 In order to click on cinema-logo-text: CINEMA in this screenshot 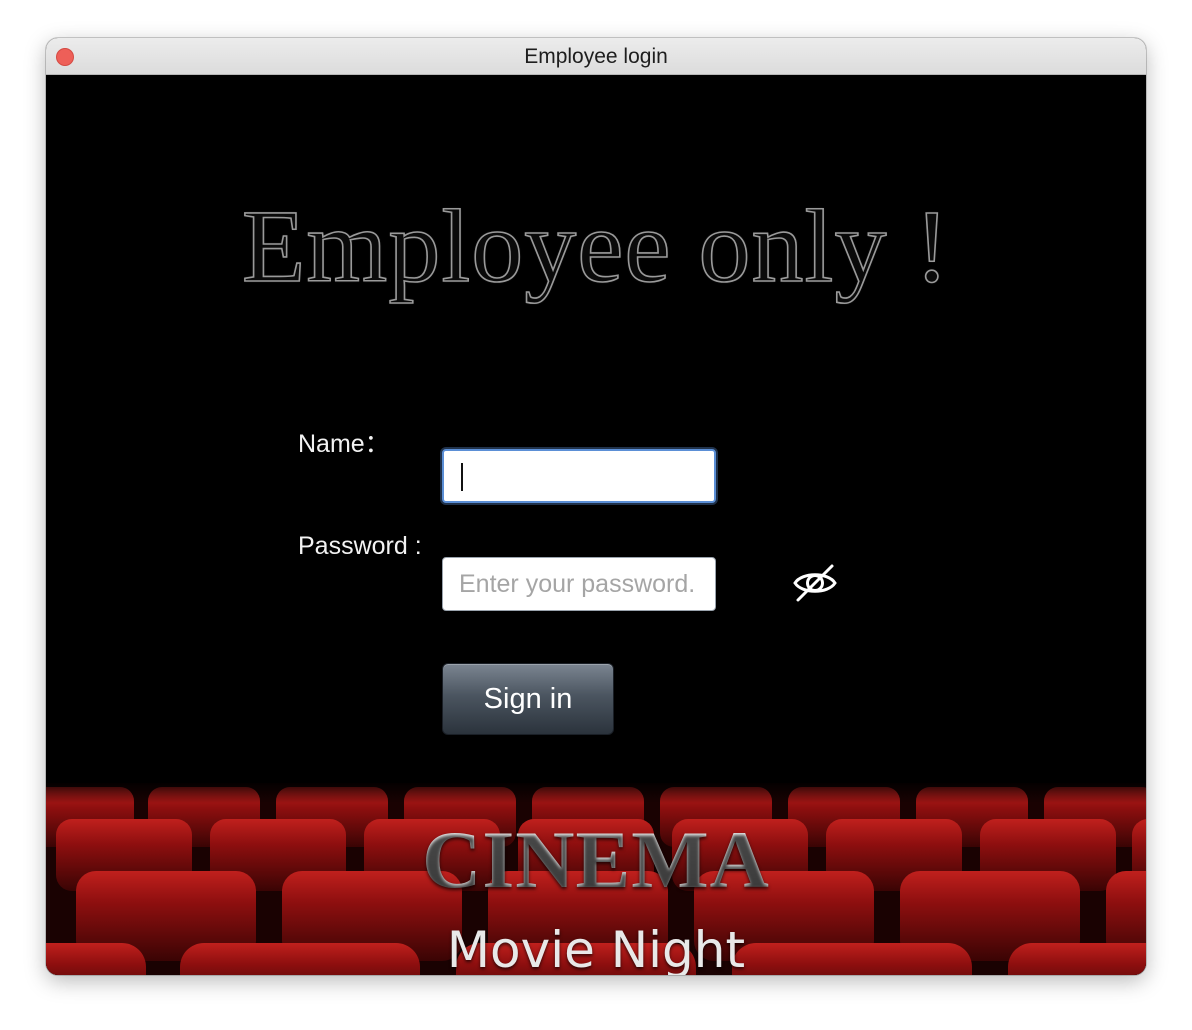, I will do `click(596, 860)`.